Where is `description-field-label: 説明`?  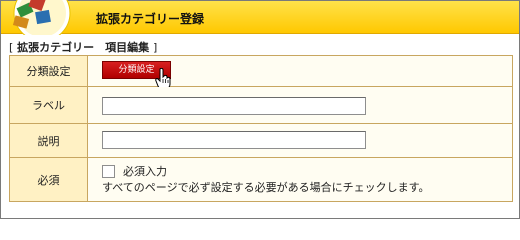
description-field-label: 説明 is located at coordinates (48, 140).